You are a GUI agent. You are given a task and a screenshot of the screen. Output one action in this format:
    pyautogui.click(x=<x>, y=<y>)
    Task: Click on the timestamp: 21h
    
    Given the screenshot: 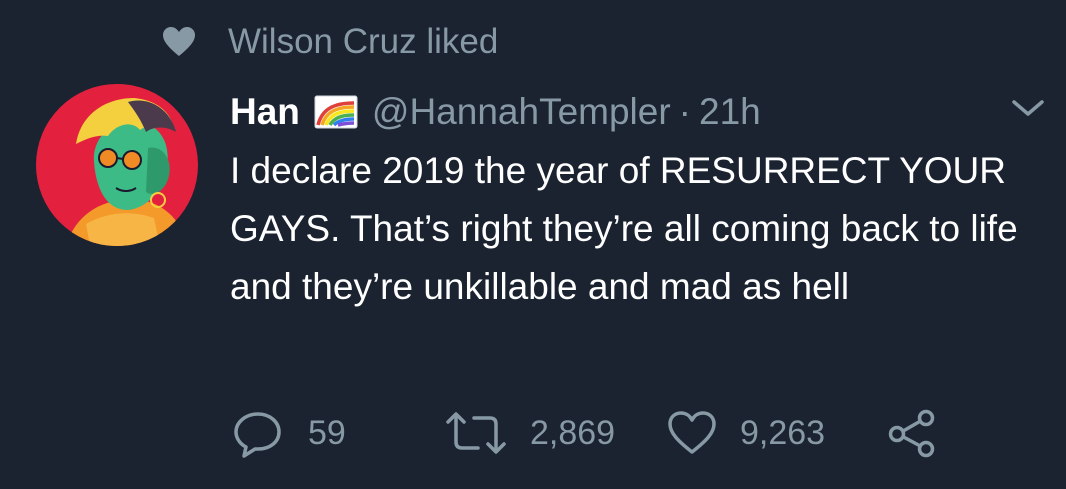 What is the action you would take?
    pyautogui.click(x=730, y=112)
    